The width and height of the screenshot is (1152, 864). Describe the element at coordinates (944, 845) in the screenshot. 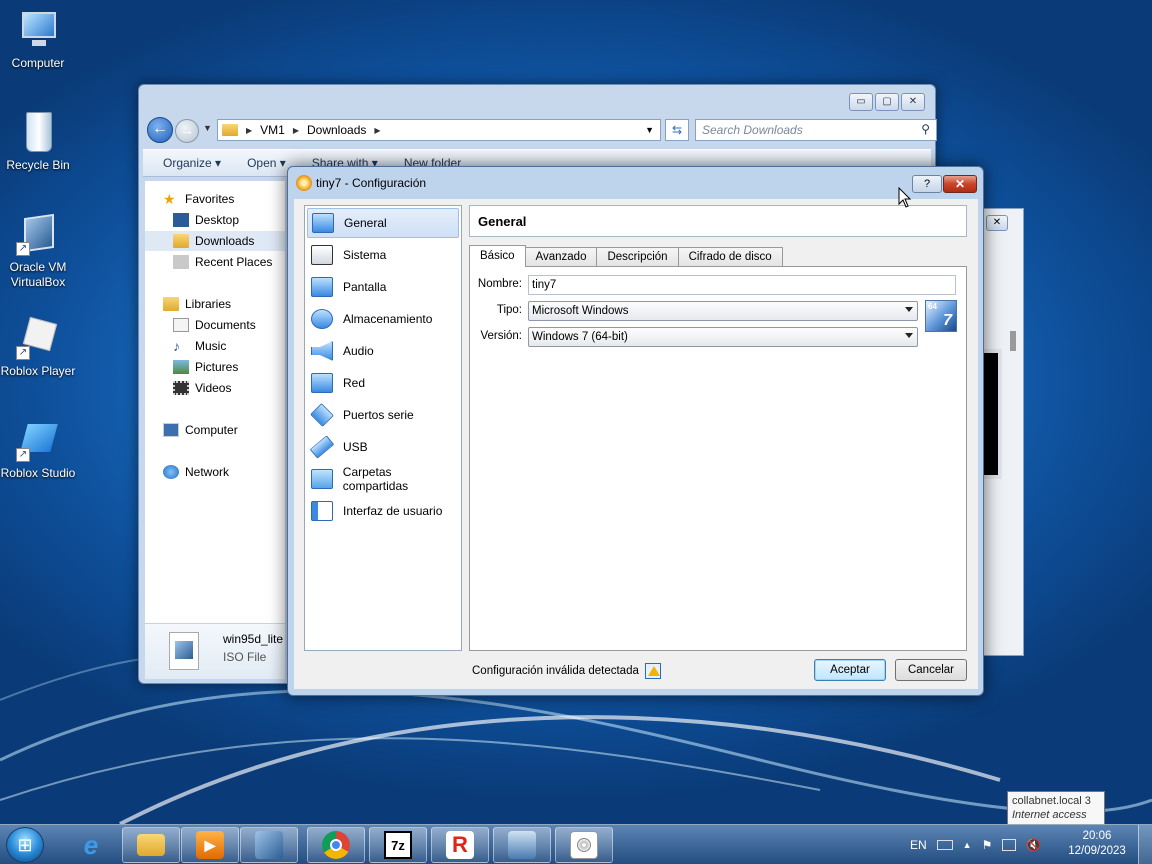

I see `keyboard-icon` at that location.